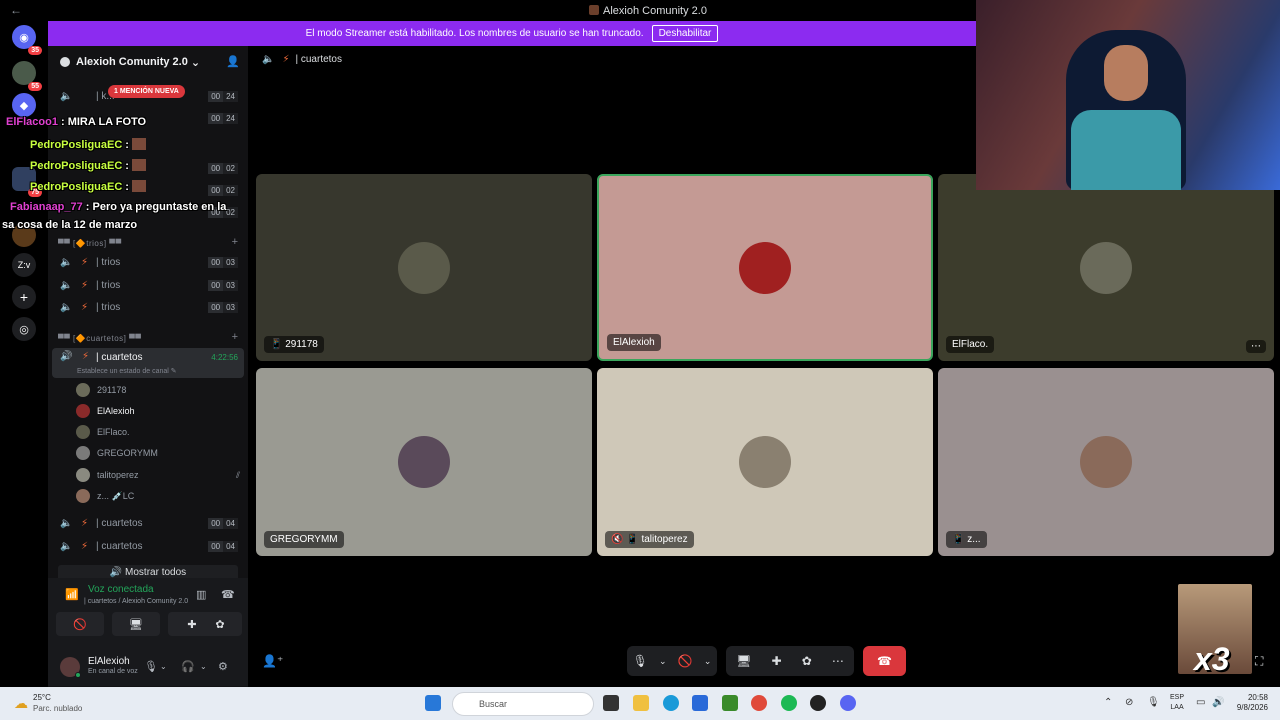  What do you see at coordinates (121, 589) in the screenshot?
I see `voice-connected-title: Voz conectada` at bounding box center [121, 589].